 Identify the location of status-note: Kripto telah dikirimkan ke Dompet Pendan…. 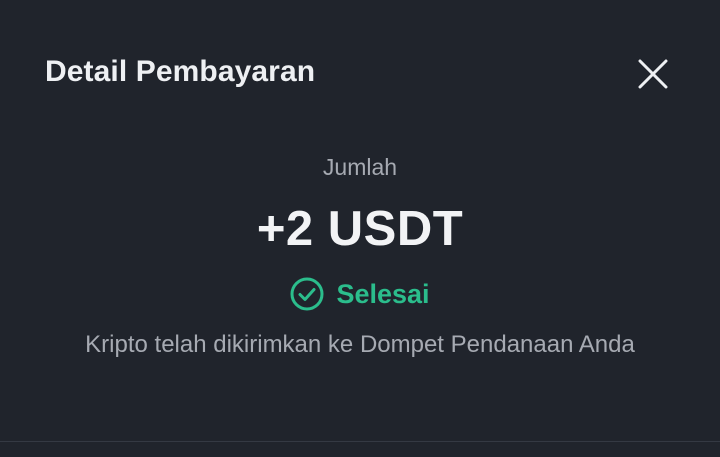
(360, 344).